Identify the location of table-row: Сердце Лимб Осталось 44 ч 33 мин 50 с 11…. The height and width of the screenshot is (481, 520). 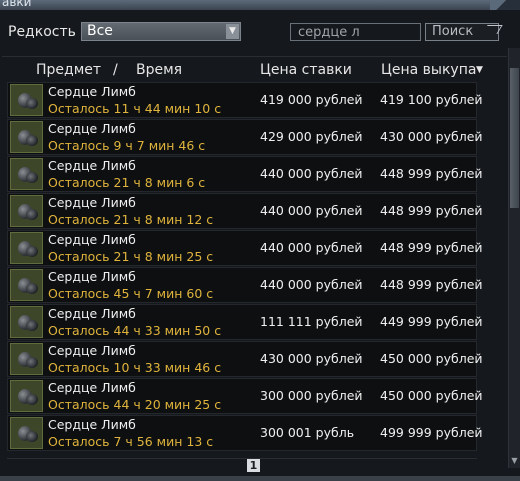
(245, 322).